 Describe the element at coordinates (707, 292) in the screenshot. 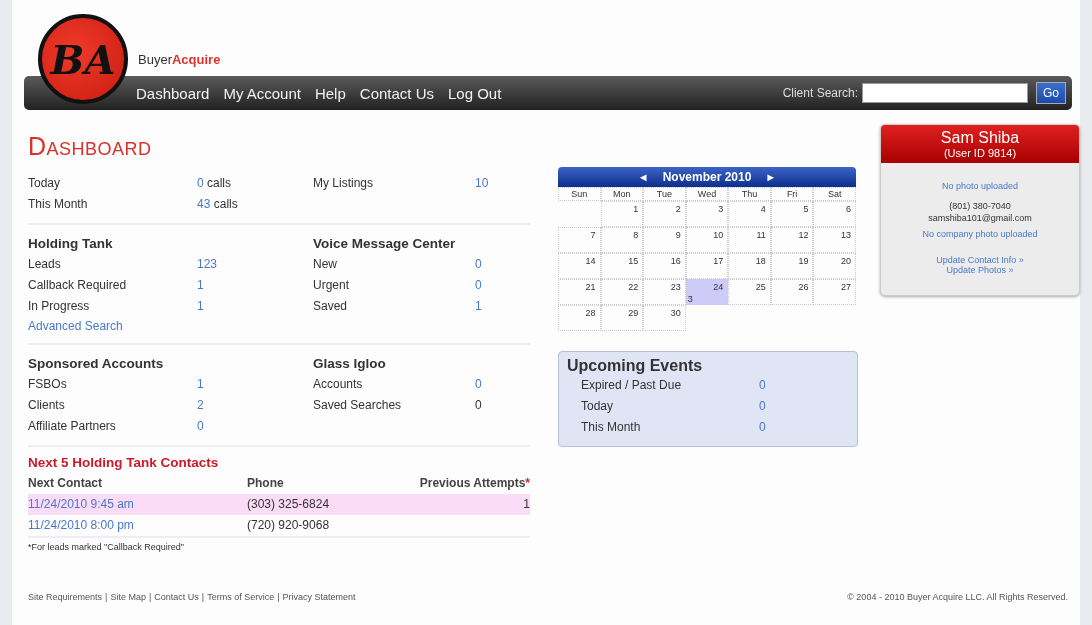

I see `day-cell: 24 3` at that location.